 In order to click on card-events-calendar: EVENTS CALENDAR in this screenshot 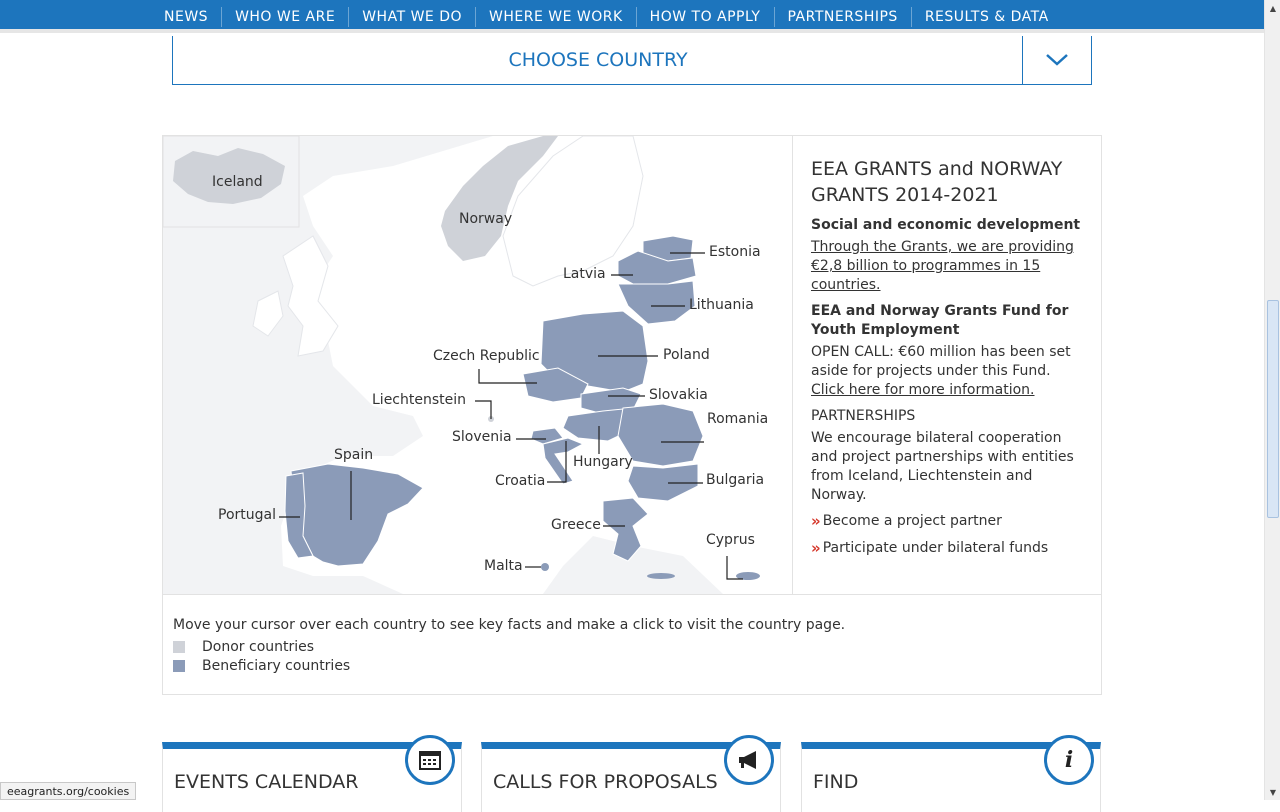, I will do `click(312, 773)`.